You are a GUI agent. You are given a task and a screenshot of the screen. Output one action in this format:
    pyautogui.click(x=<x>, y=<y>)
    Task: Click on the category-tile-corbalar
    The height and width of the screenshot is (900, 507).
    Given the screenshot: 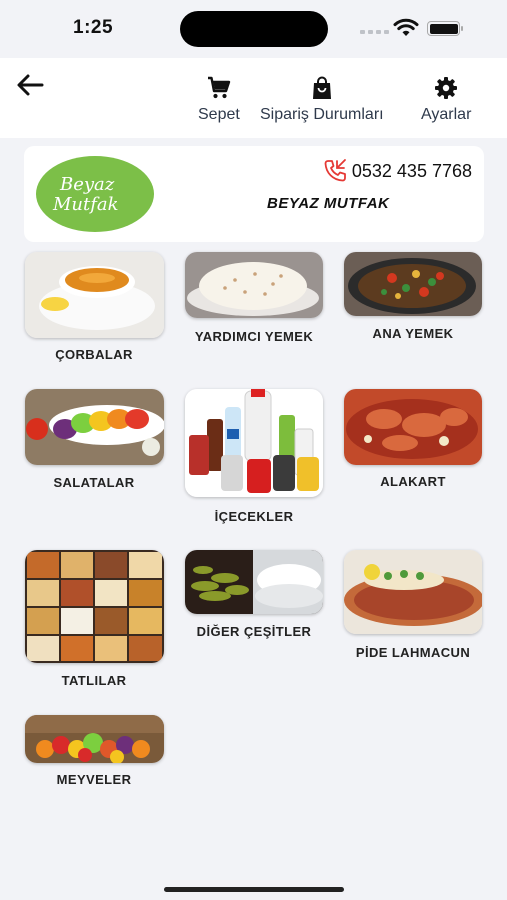 What is the action you would take?
    pyautogui.click(x=94, y=295)
    